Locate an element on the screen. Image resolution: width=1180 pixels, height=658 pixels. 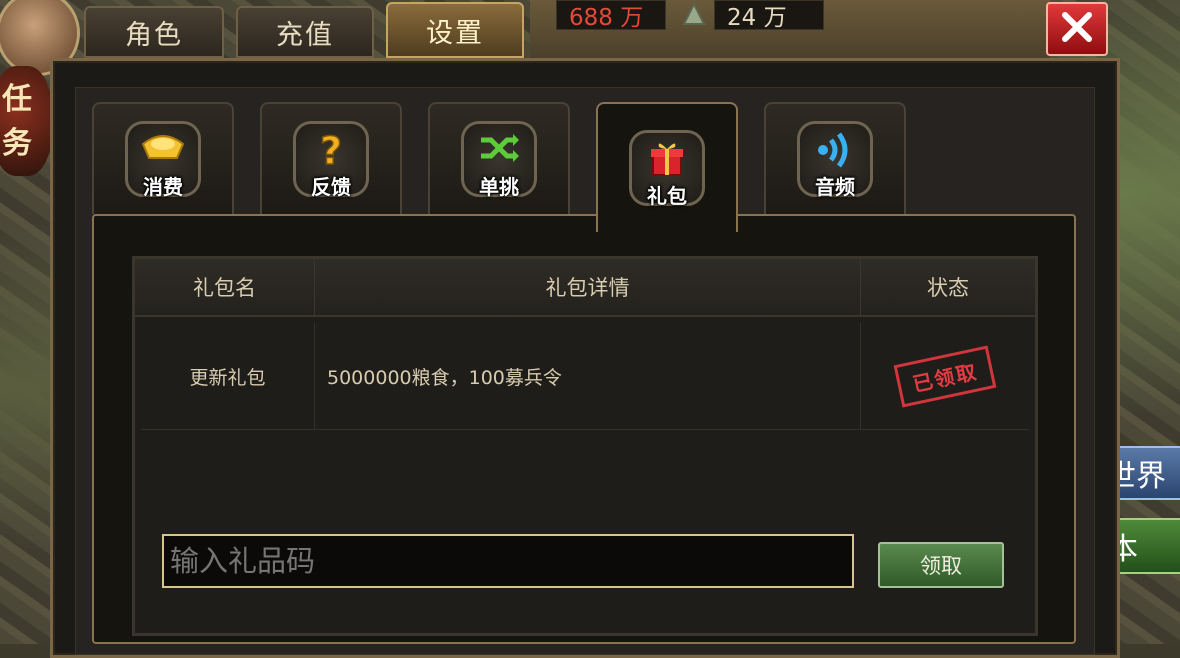
tab-audio-label: 音频 is located at coordinates (835, 187).